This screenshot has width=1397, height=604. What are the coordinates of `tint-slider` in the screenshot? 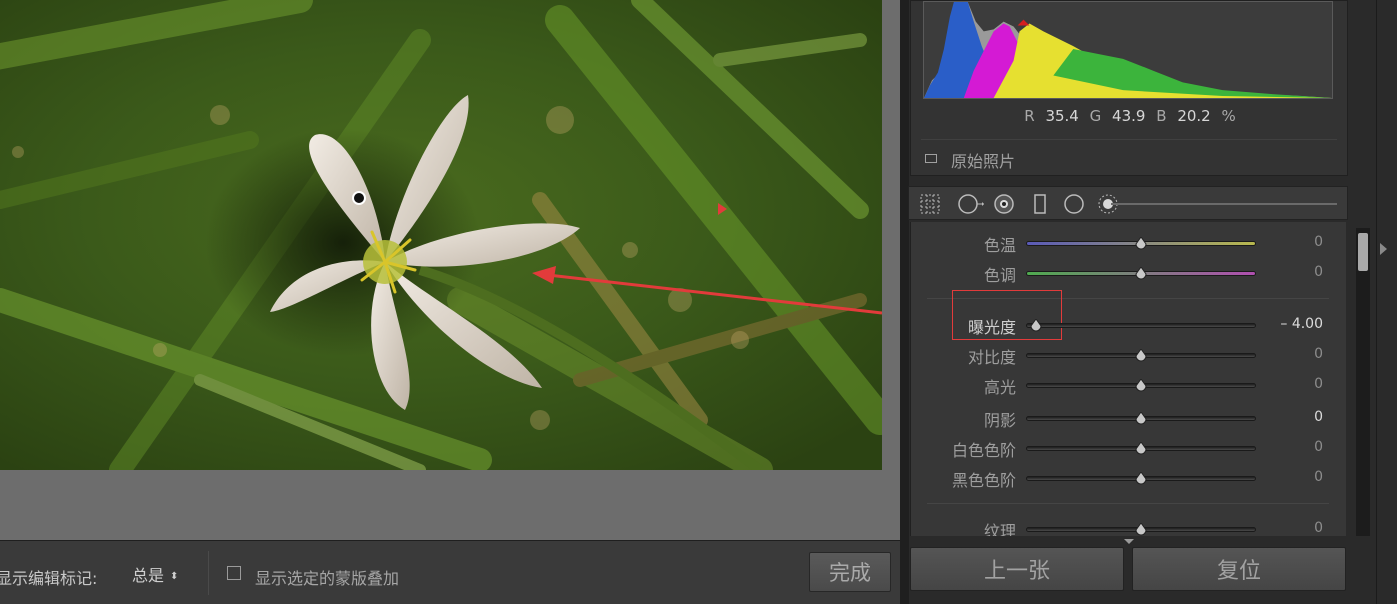 It's located at (1141, 273).